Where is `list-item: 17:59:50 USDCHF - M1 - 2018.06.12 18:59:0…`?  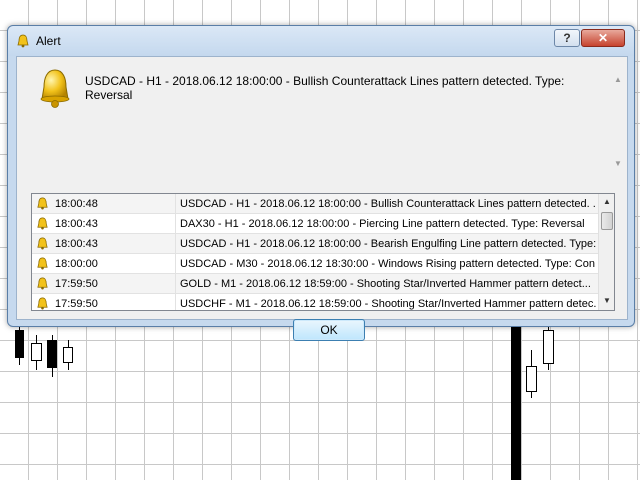 list-item: 17:59:50 USDCHF - M1 - 2018.06.12 18:59:0… is located at coordinates (315, 302).